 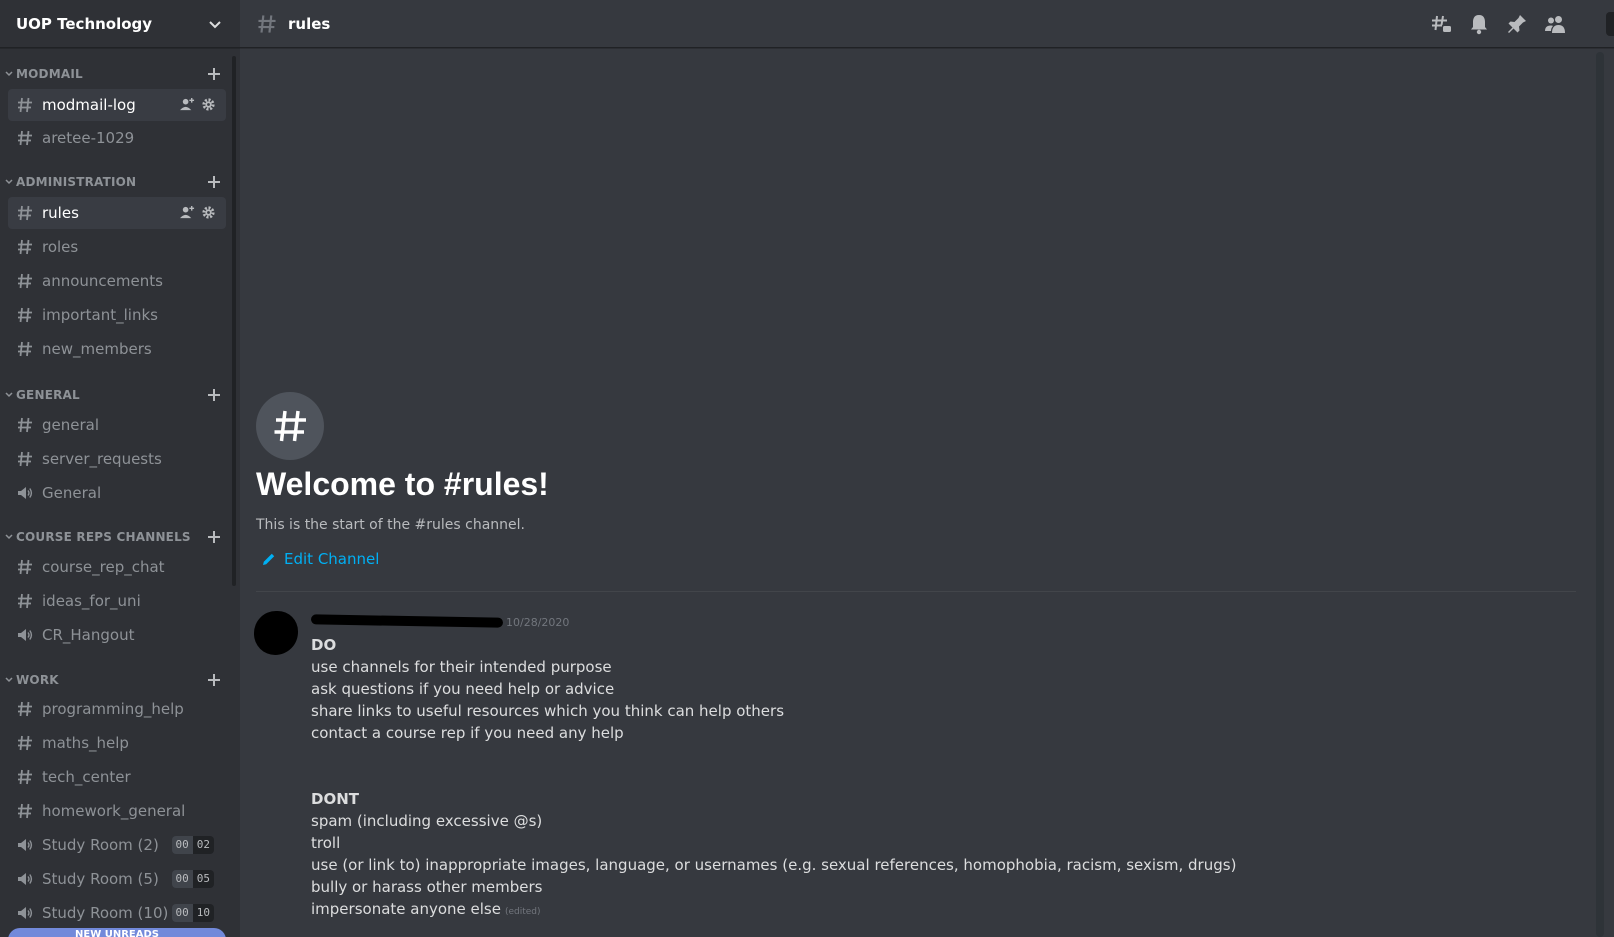 What do you see at coordinates (117, 709) in the screenshot?
I see `sidebar-item-programming-help: programming_help` at bounding box center [117, 709].